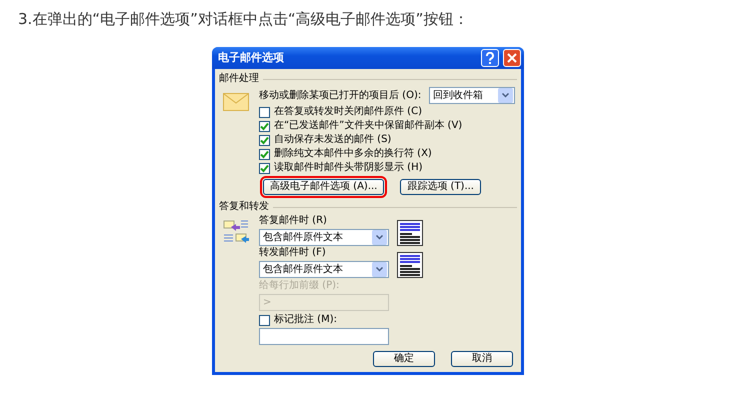  What do you see at coordinates (236, 102) in the screenshot?
I see `envelope-icon` at bounding box center [236, 102].